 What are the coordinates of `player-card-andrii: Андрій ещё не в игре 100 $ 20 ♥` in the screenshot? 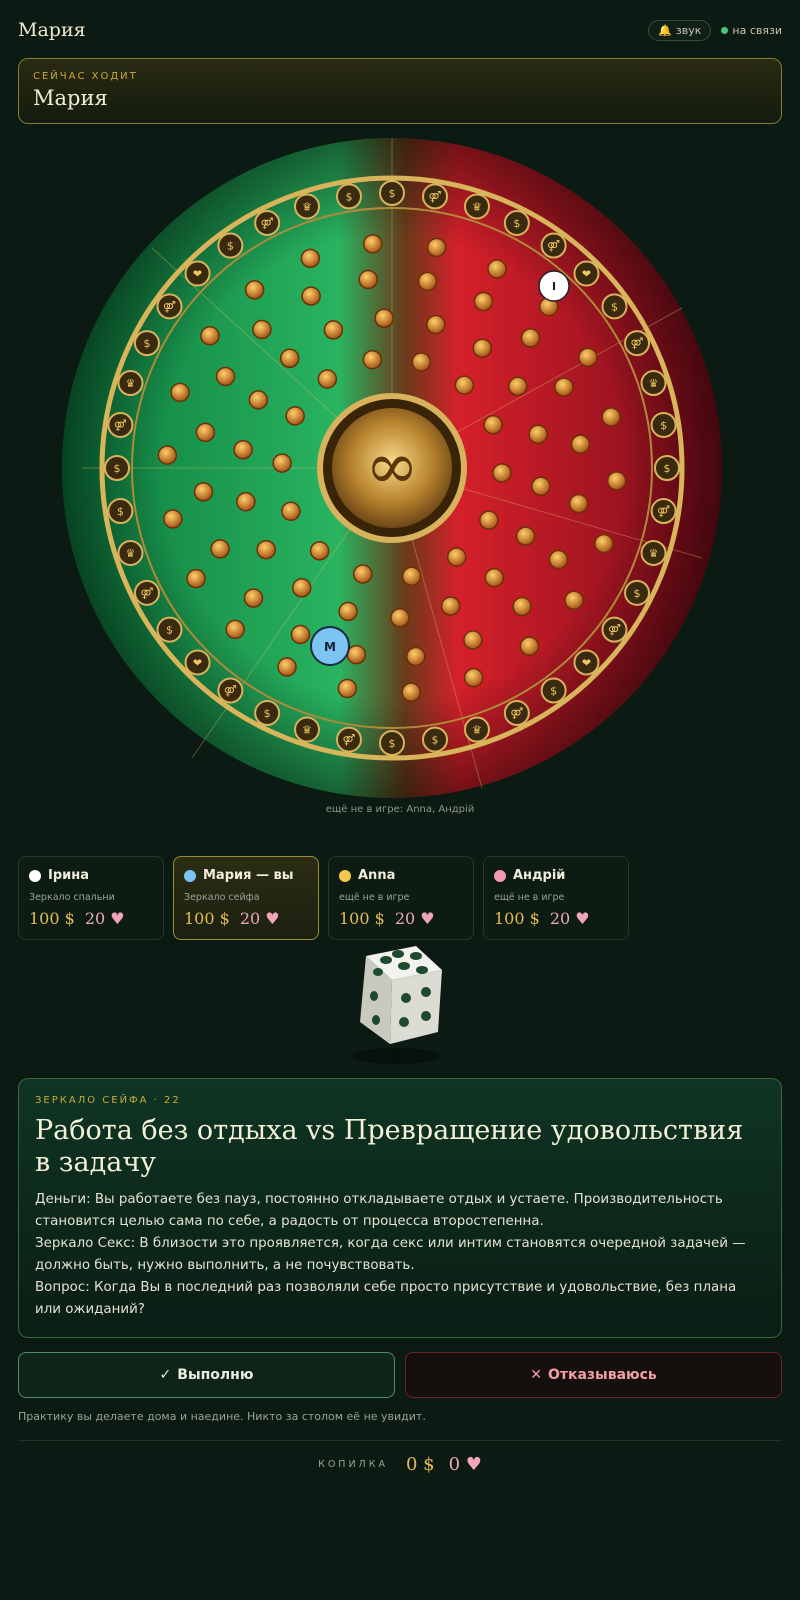 It's located at (556, 898).